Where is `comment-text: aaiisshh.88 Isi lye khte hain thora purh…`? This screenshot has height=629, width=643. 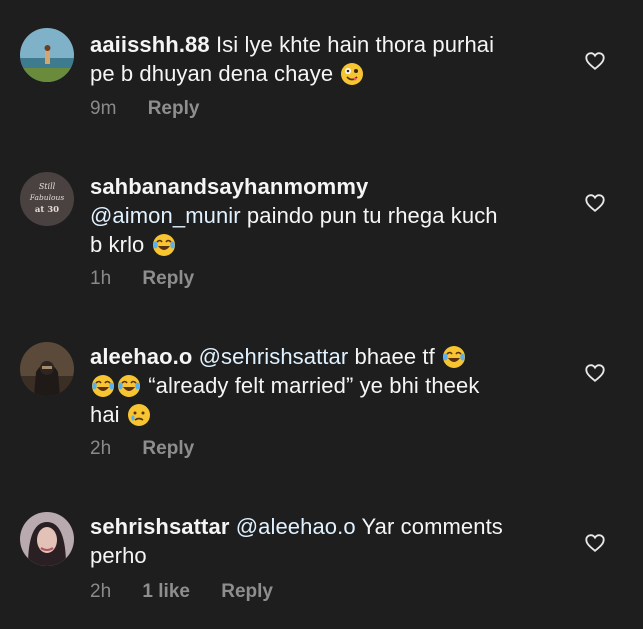
comment-text: aaiisshh.88 Isi lye khte hain thora purh… is located at coordinates (325, 59).